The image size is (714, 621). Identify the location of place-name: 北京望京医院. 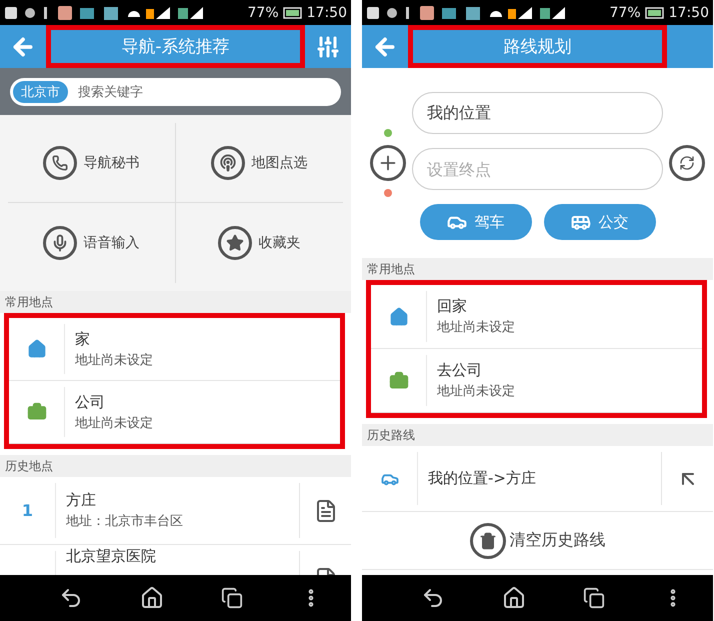
(111, 556).